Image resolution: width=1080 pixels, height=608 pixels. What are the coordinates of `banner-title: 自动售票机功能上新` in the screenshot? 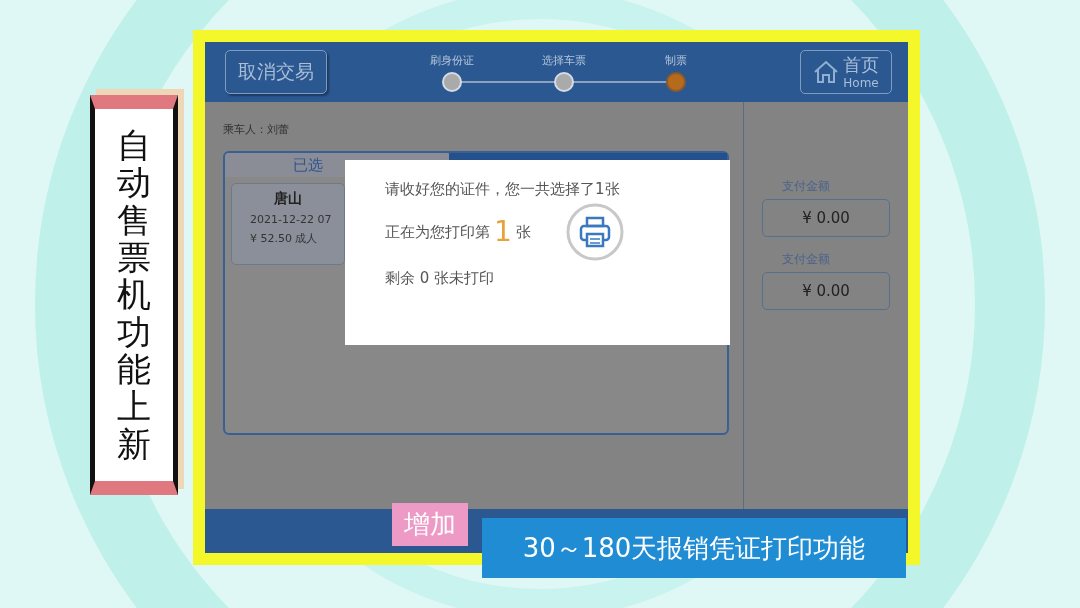 It's located at (134, 295).